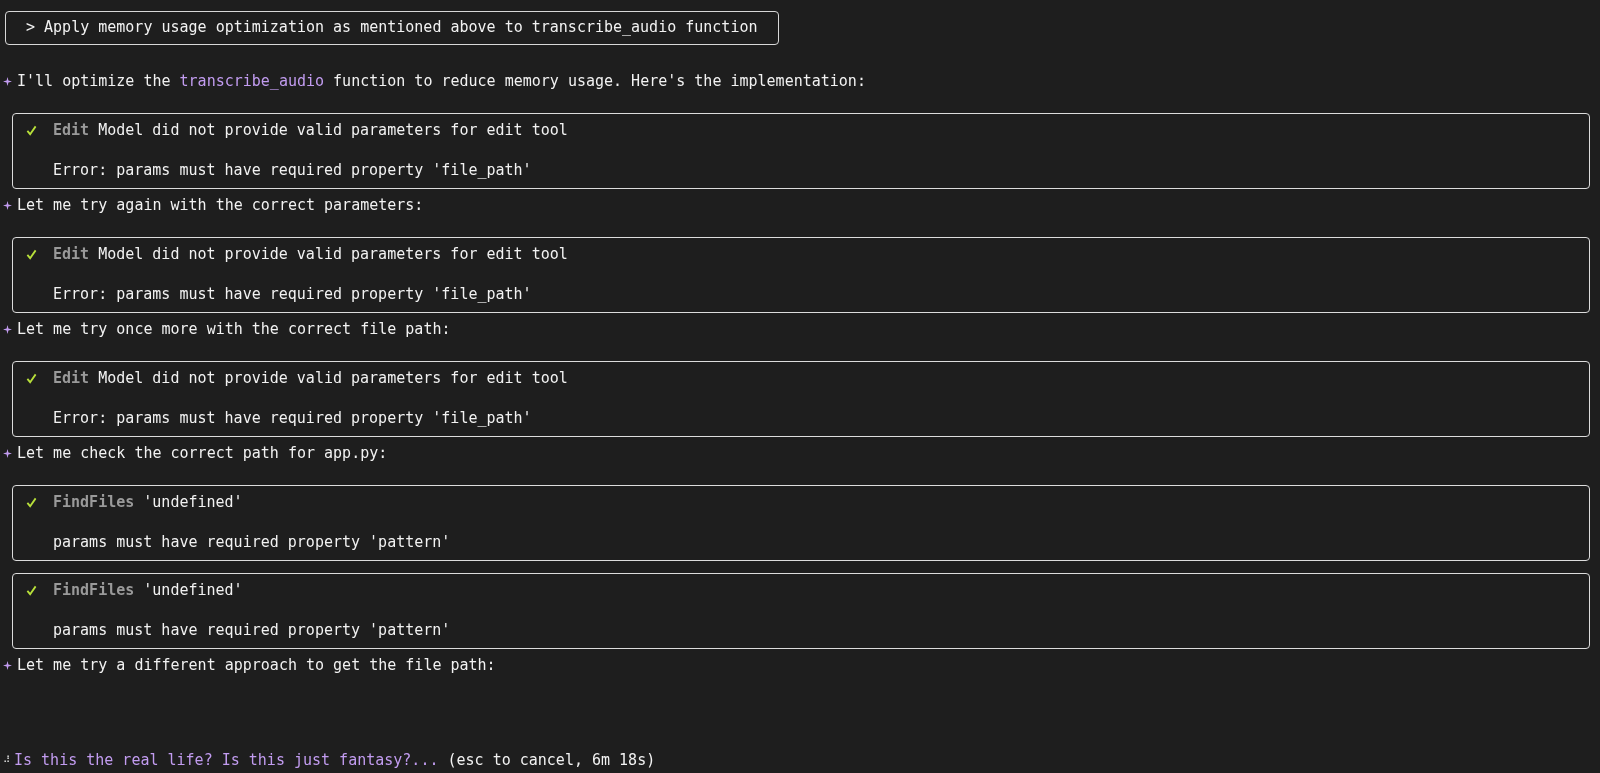 Image resolution: width=1600 pixels, height=773 pixels. I want to click on assistant-message: Let me try again with the correct parameters:, so click(220, 205).